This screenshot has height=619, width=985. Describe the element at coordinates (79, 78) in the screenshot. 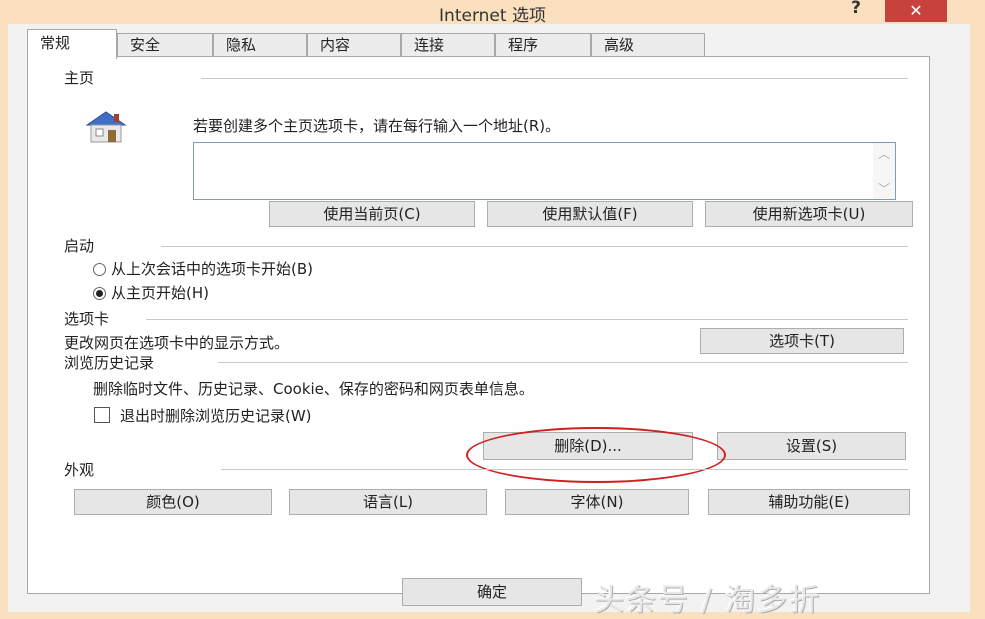

I see `home-group-title: 主页` at that location.